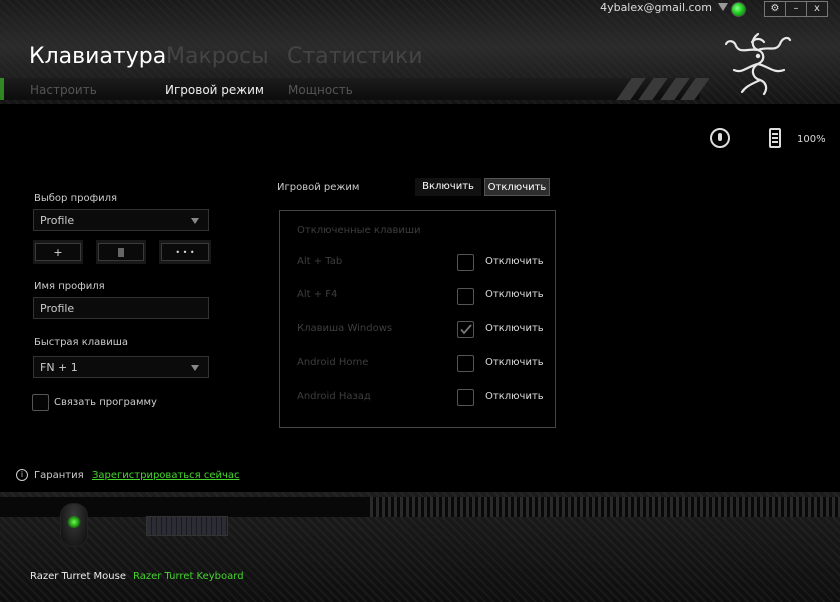 The image size is (840, 602). Describe the element at coordinates (214, 90) in the screenshot. I see `subtab-game-mode: Игровой режим` at that location.